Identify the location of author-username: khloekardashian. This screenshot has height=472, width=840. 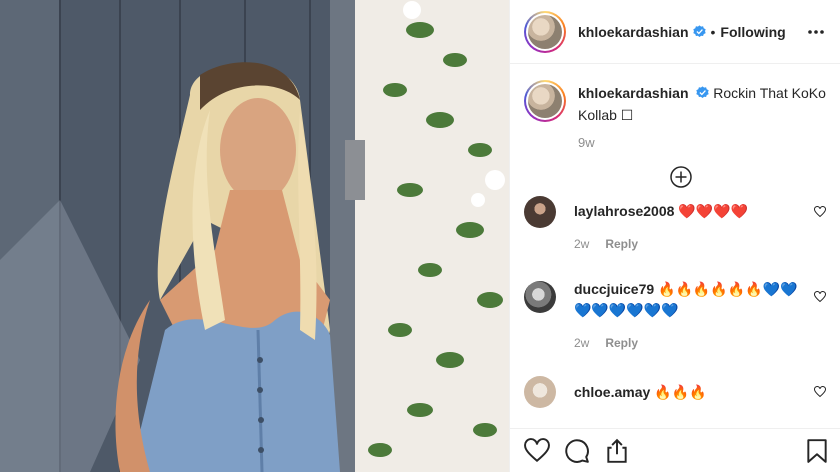
(633, 32).